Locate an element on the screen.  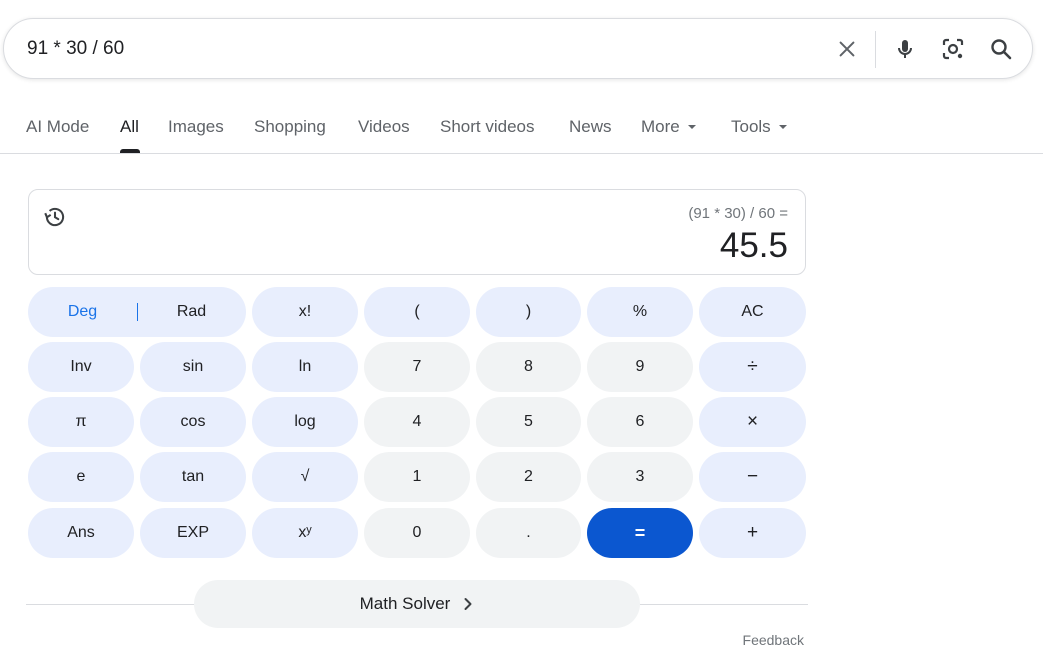
calculator-expression: (91 * 30) / 60 = is located at coordinates (738, 213).